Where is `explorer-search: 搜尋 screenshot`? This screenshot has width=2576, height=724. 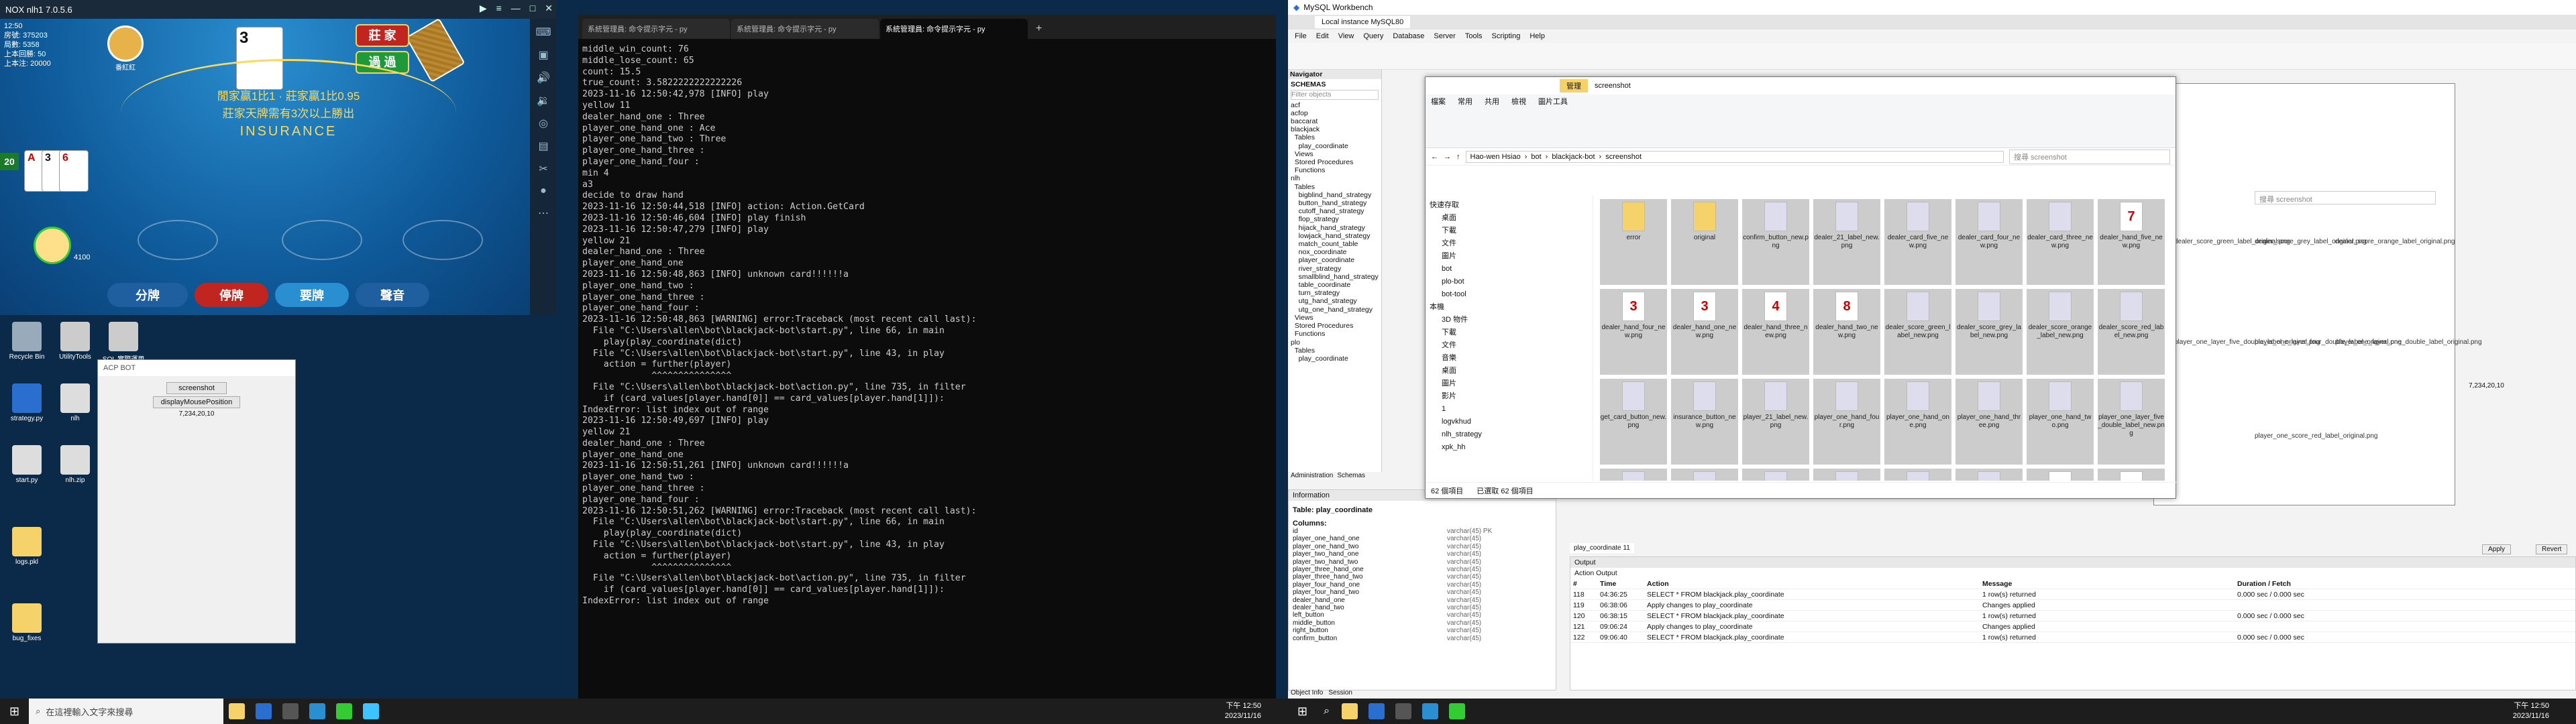 explorer-search: 搜尋 screenshot is located at coordinates (2089, 156).